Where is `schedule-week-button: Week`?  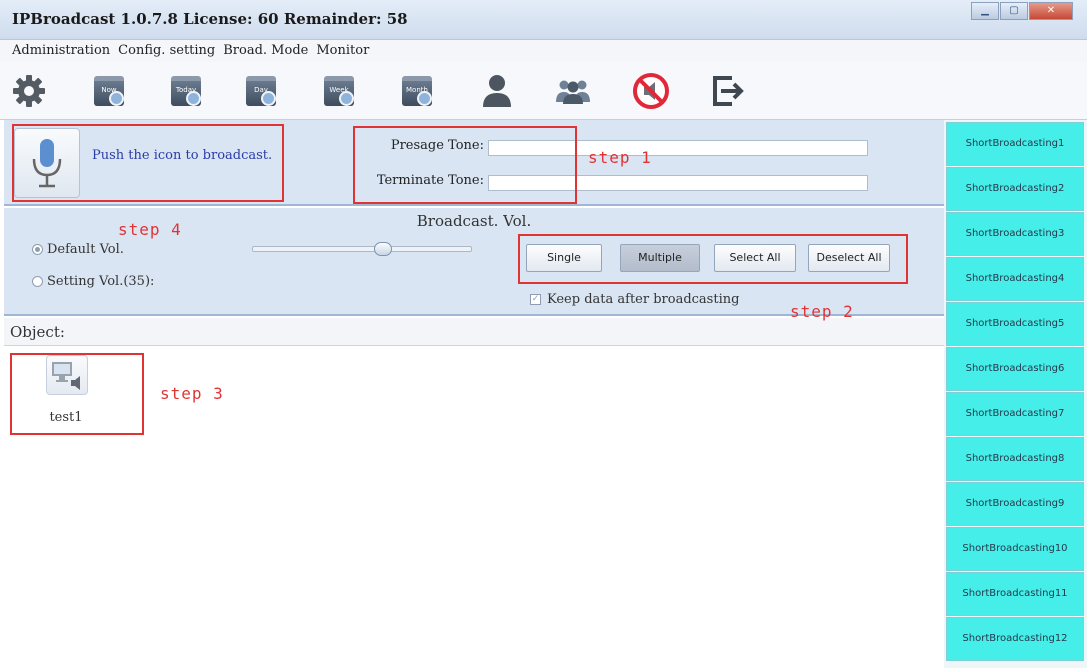 schedule-week-button: Week is located at coordinates (339, 91).